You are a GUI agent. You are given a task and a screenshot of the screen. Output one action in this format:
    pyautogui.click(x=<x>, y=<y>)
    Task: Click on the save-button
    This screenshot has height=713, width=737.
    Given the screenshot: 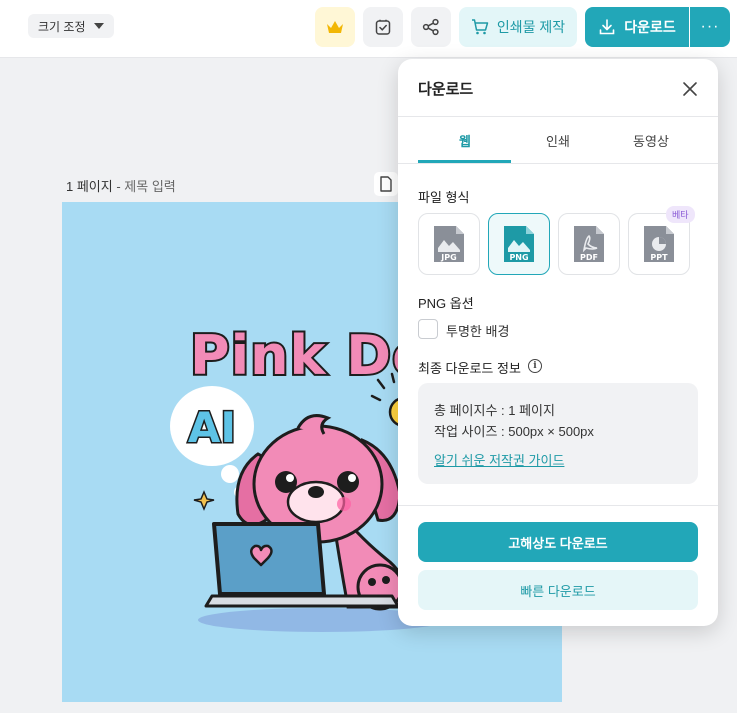 What is the action you would take?
    pyautogui.click(x=383, y=27)
    